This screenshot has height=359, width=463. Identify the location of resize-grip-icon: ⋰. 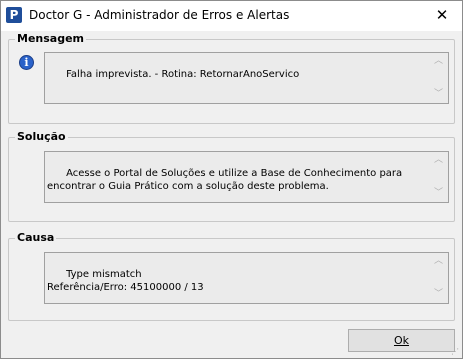
(456, 352).